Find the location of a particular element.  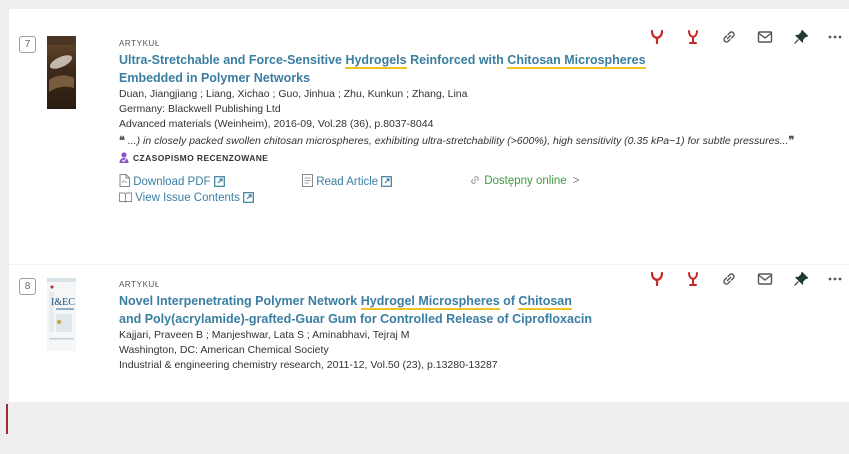

download-pdf-label: Download PDF is located at coordinates (172, 182).